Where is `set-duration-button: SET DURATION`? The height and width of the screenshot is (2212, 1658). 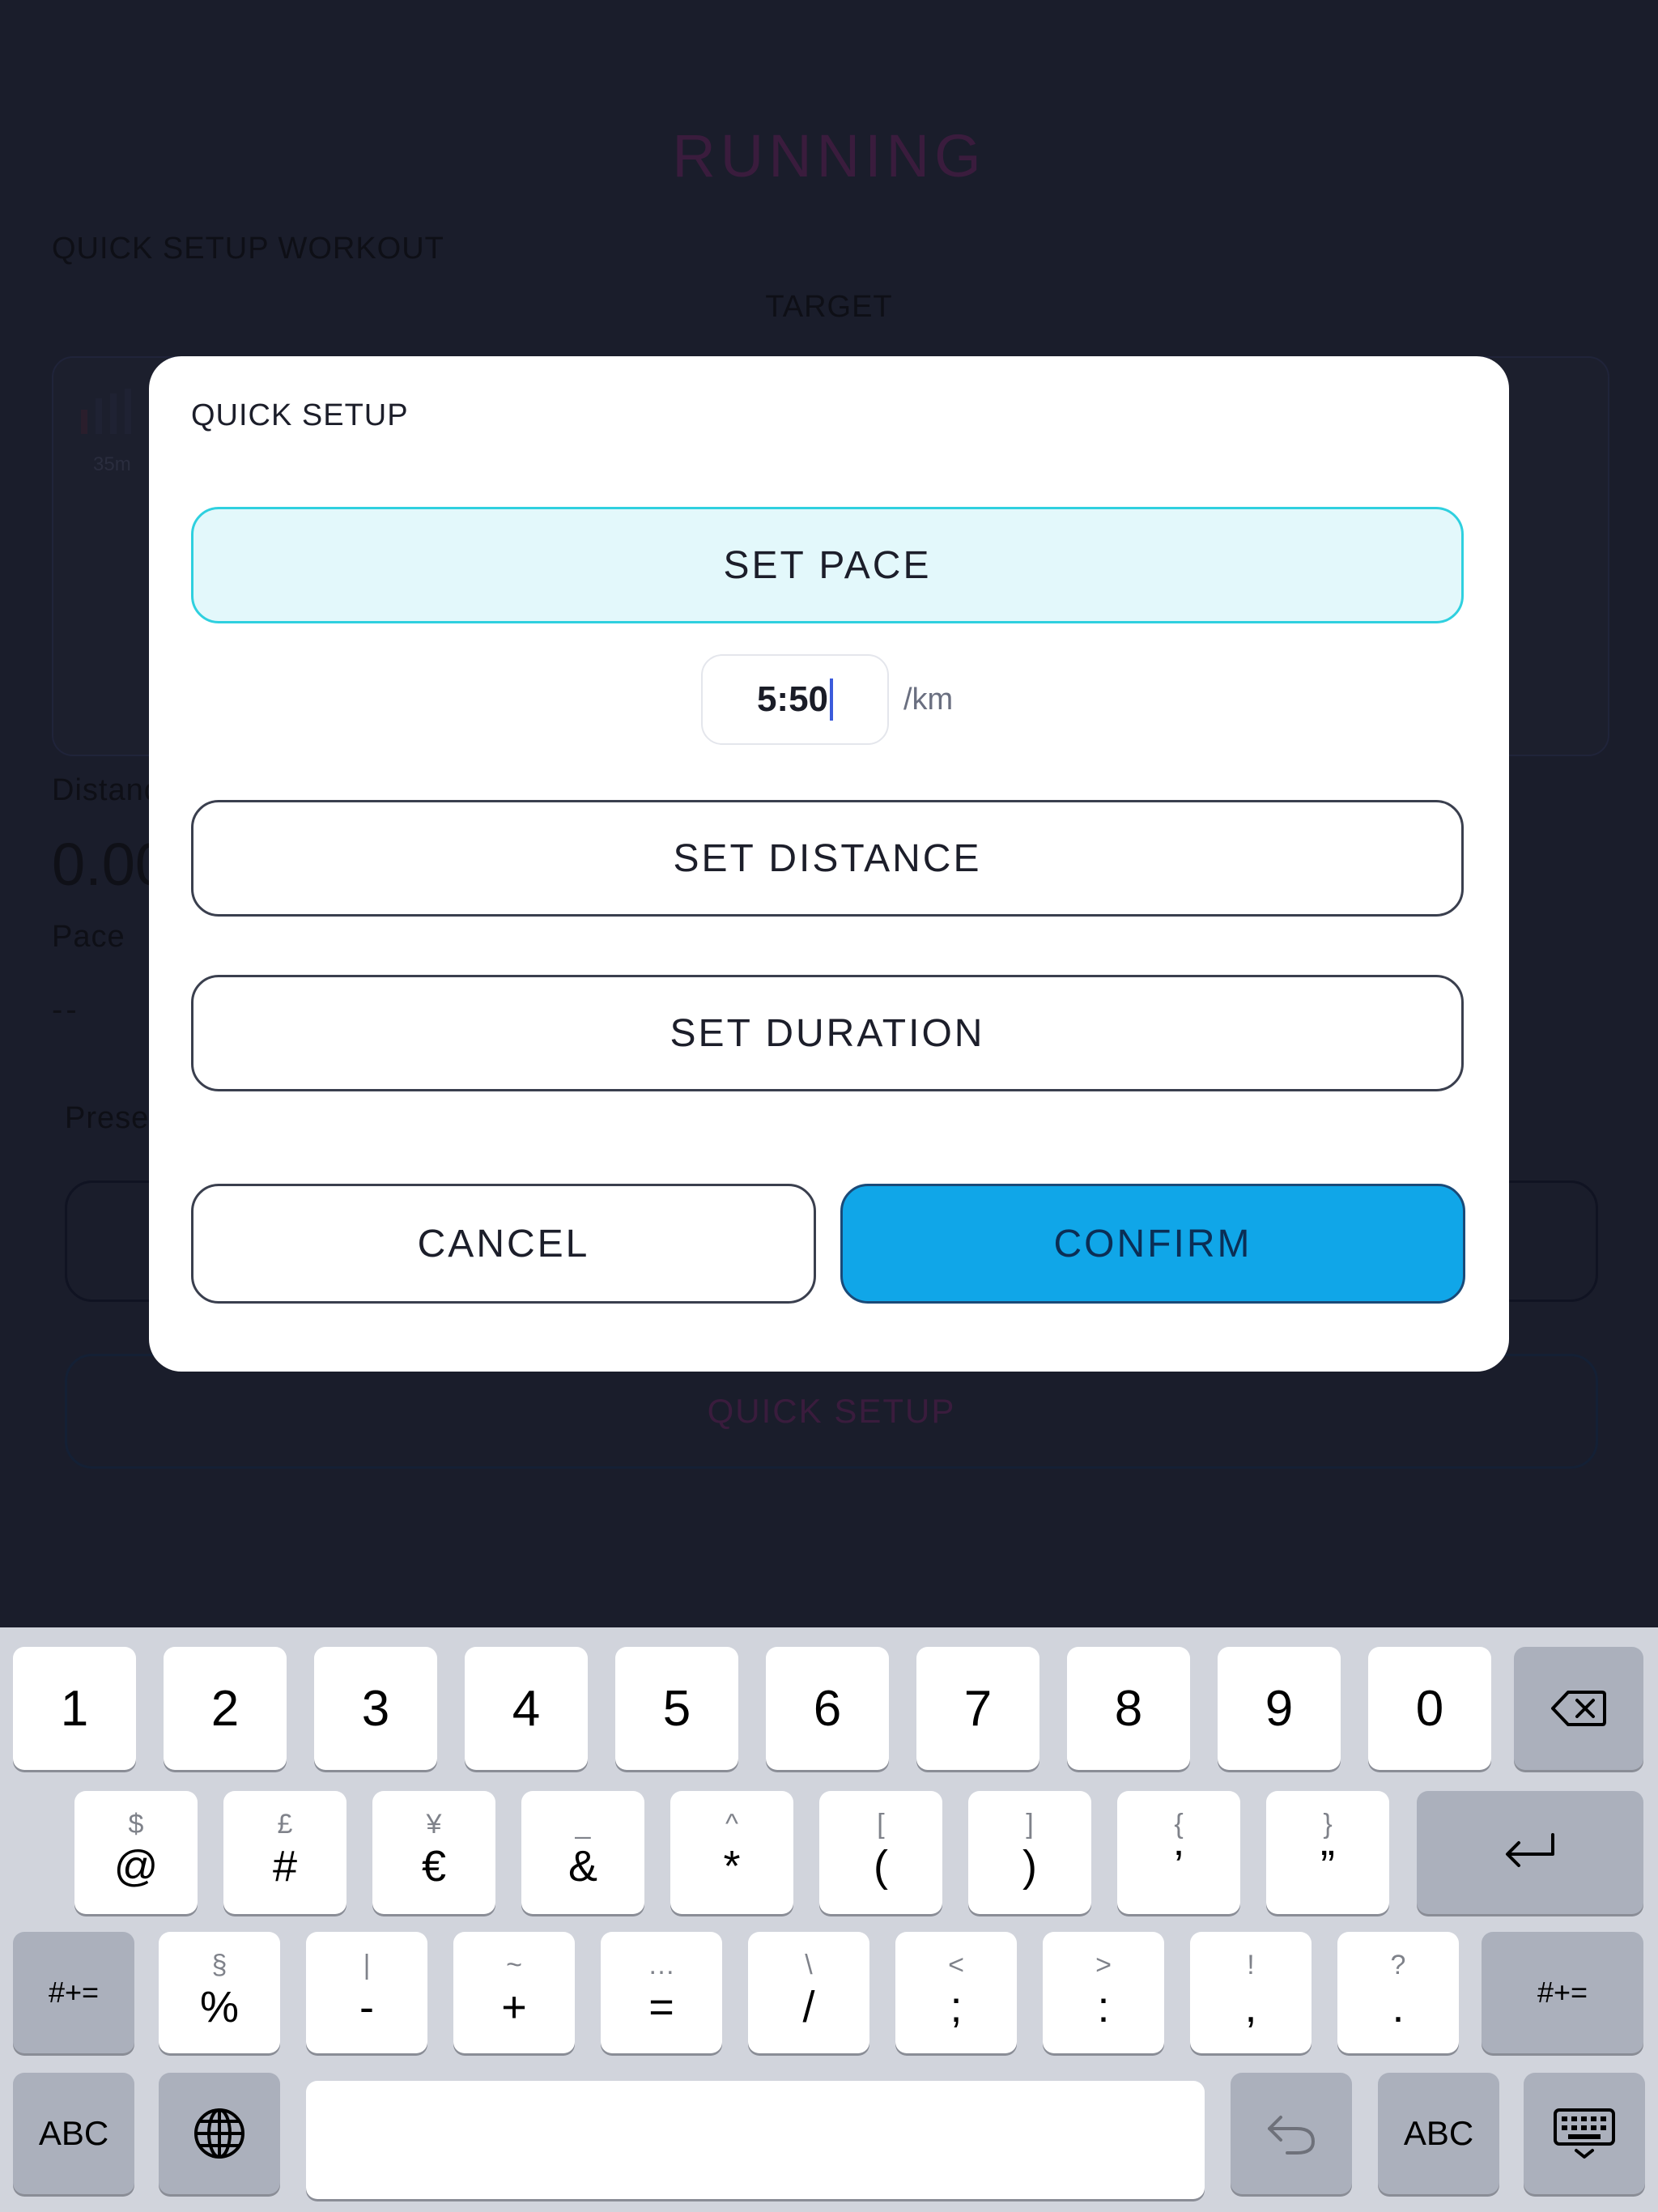
set-duration-button: SET DURATION is located at coordinates (827, 1033).